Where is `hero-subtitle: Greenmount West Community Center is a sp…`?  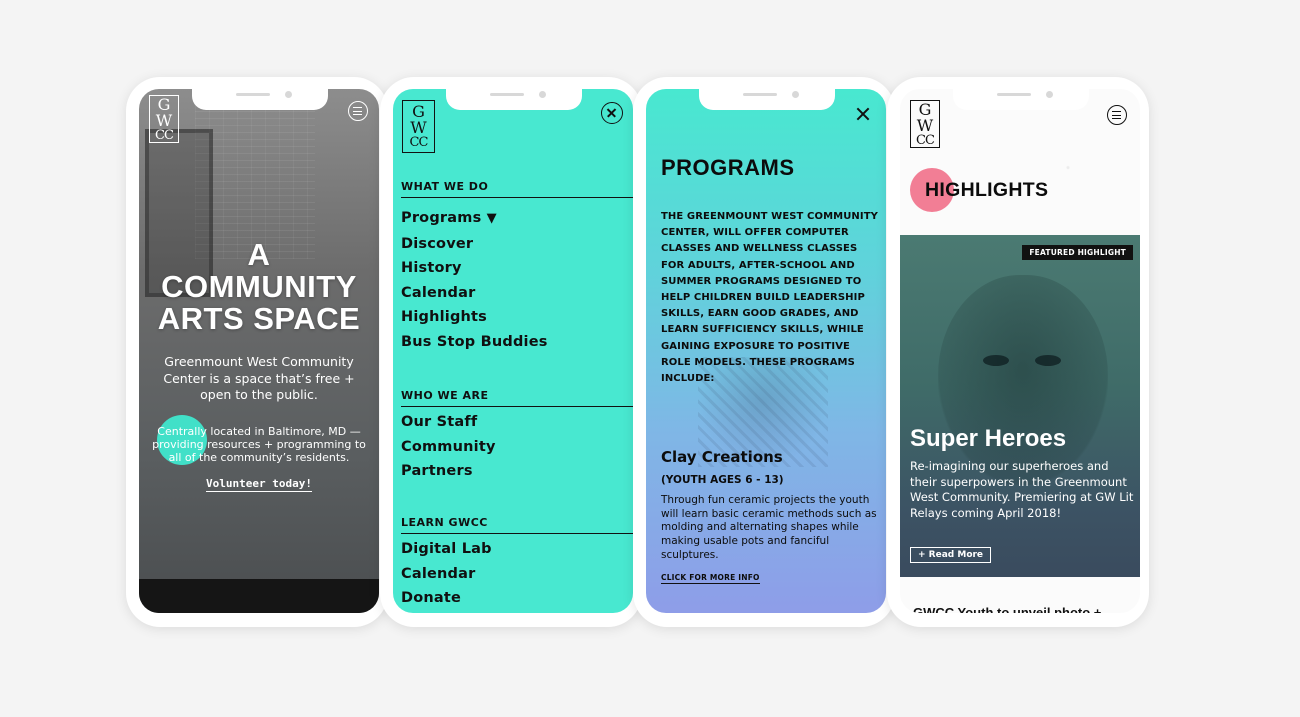 hero-subtitle: Greenmount West Community Center is a sp… is located at coordinates (259, 378).